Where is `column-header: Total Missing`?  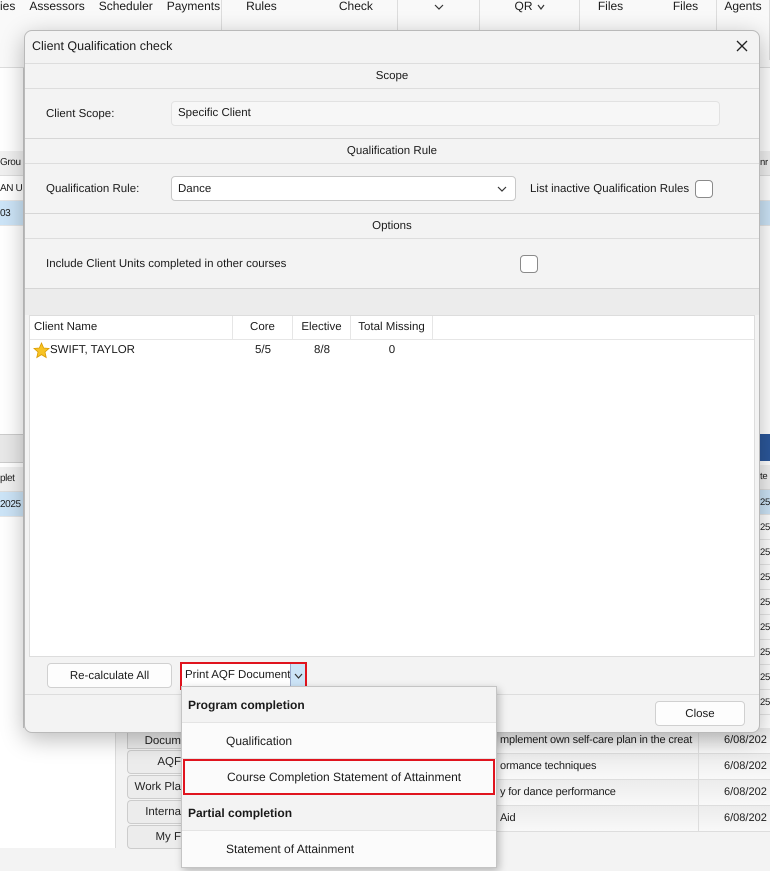 column-header: Total Missing is located at coordinates (392, 327).